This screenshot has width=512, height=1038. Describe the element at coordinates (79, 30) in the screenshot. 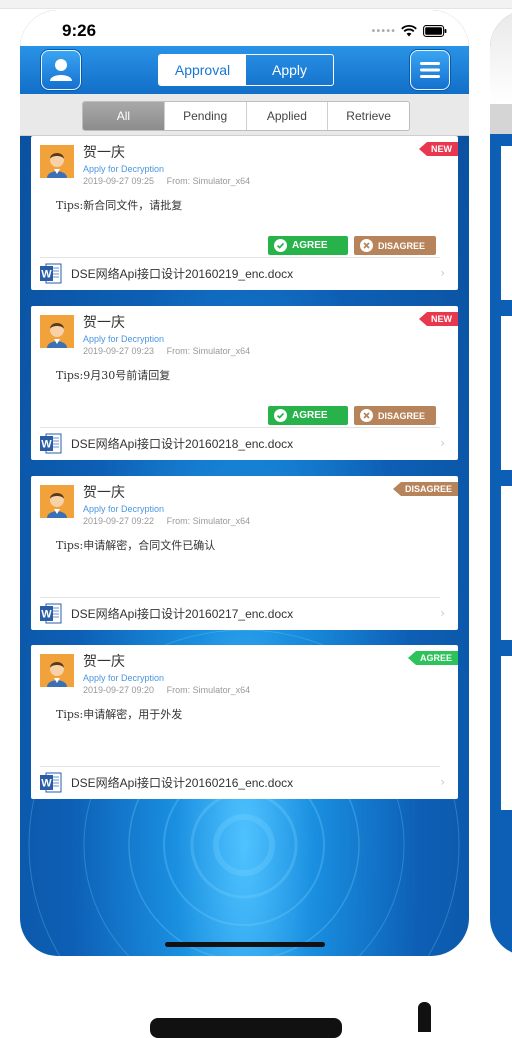

I see `status-time: 9:26` at that location.